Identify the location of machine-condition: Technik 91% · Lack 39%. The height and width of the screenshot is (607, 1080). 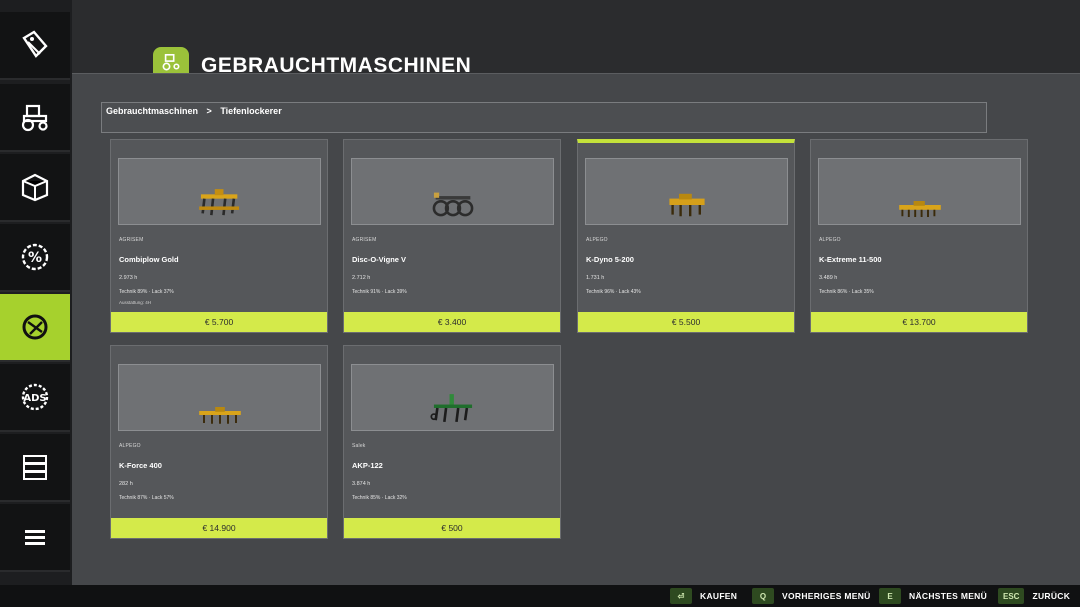
(379, 292).